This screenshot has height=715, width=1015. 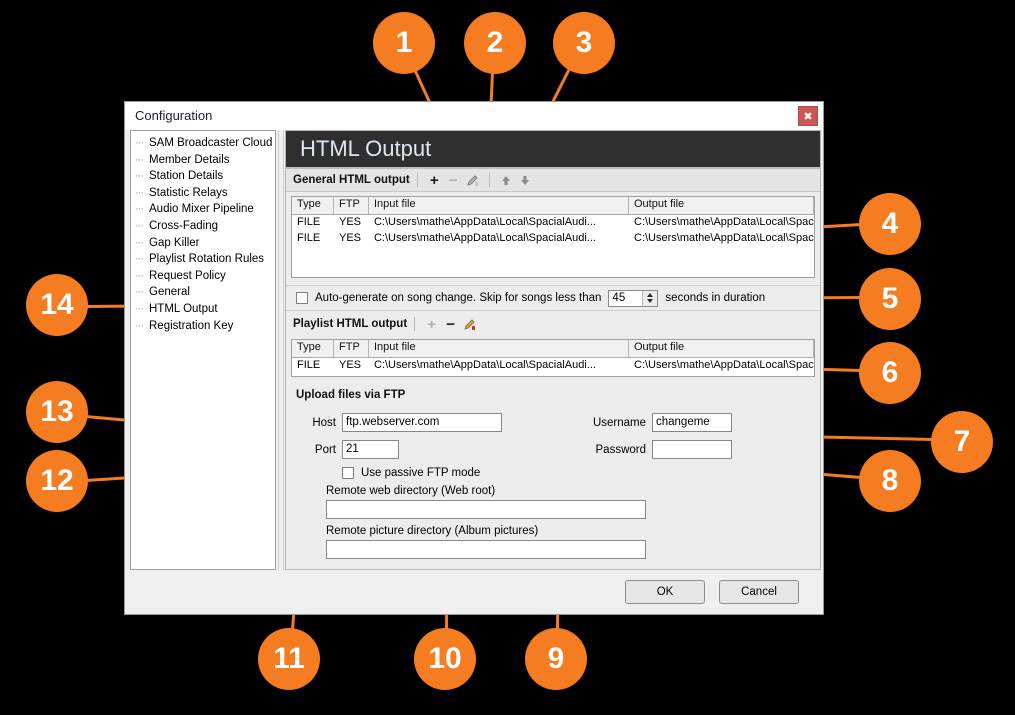 I want to click on edit-icon, so click(x=469, y=324).